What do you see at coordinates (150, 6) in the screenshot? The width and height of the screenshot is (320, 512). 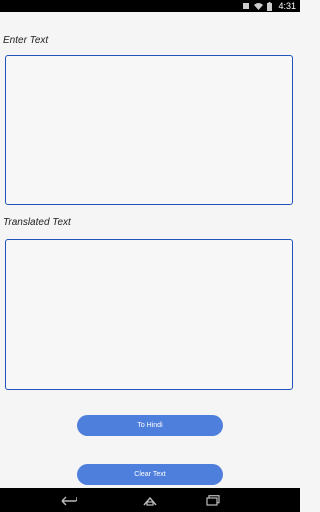 I see `status-bar: 4:31` at bounding box center [150, 6].